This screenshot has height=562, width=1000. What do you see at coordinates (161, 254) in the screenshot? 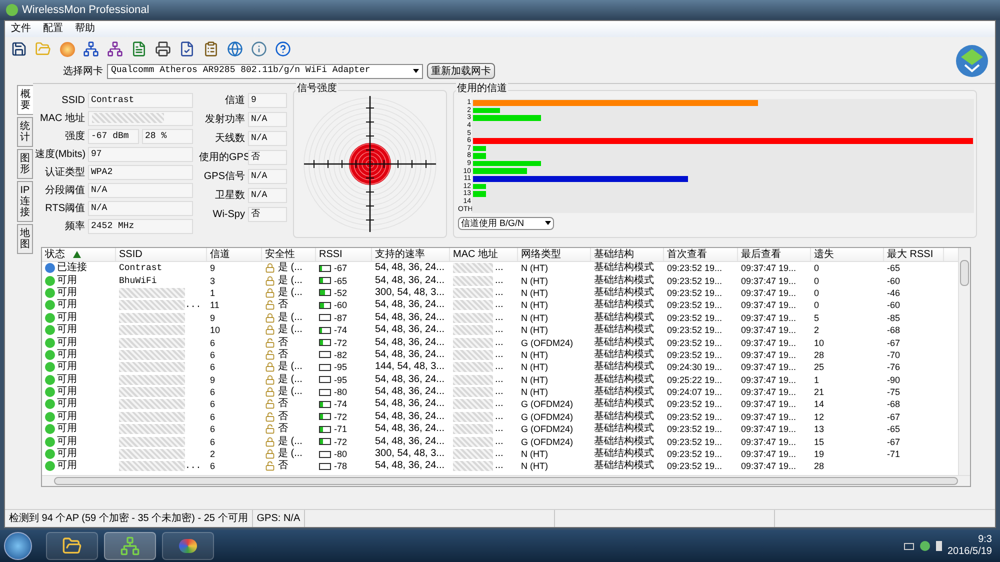
I see `column-header: SSID` at bounding box center [161, 254].